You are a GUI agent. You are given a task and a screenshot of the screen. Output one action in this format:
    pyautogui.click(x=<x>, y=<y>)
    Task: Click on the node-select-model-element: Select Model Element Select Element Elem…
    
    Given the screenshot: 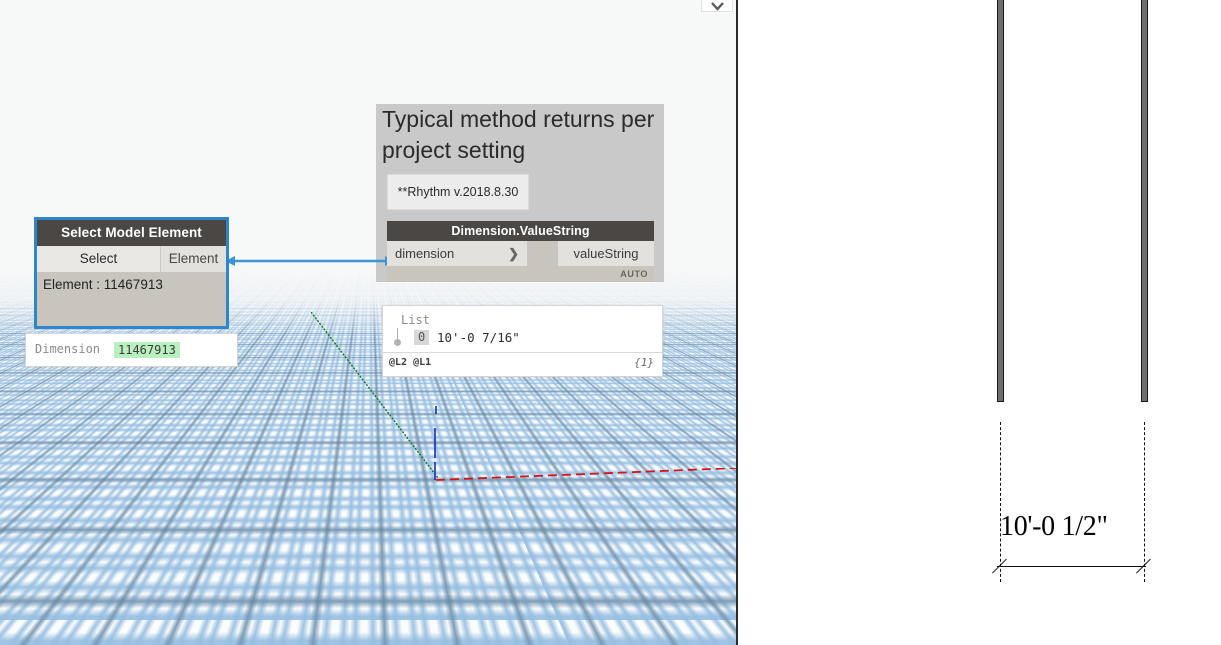 What is the action you would take?
    pyautogui.click(x=131, y=273)
    